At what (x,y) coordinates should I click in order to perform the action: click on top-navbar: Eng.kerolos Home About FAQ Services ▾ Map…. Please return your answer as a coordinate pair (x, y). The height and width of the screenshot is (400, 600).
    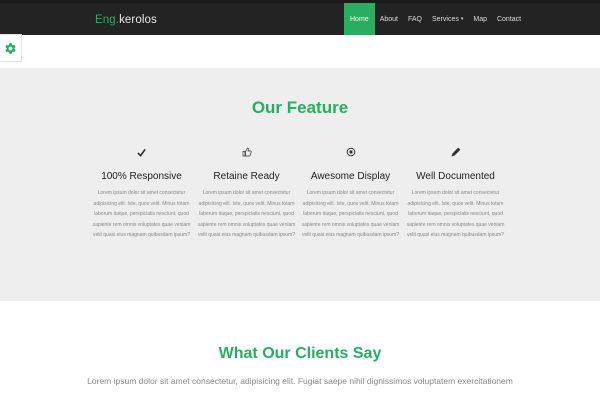
    Looking at the image, I should click on (300, 17).